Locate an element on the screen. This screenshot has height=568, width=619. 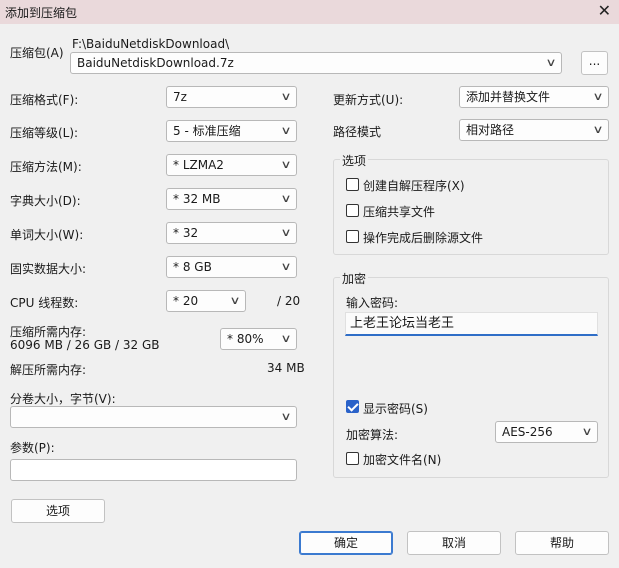
mem-decompress-value: 34 MB is located at coordinates (286, 368).